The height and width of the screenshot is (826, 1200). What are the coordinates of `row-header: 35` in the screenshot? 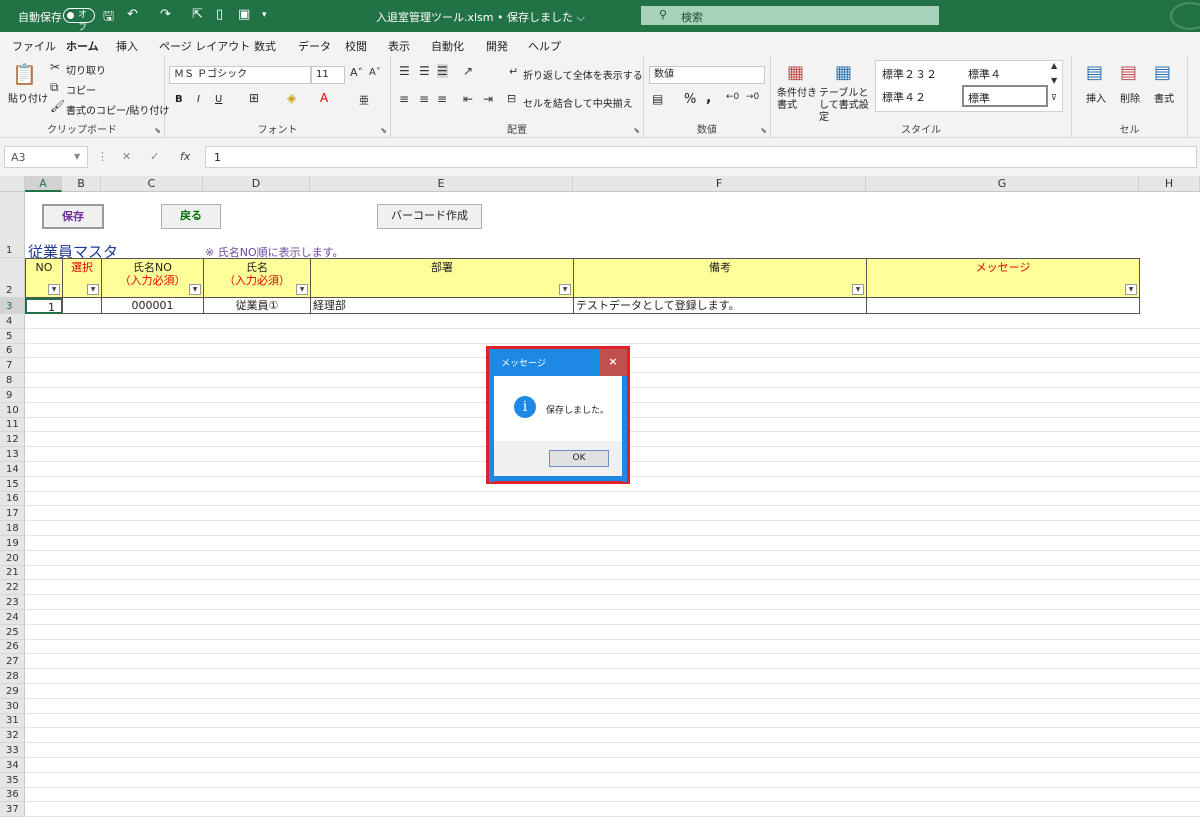 It's located at (12, 780).